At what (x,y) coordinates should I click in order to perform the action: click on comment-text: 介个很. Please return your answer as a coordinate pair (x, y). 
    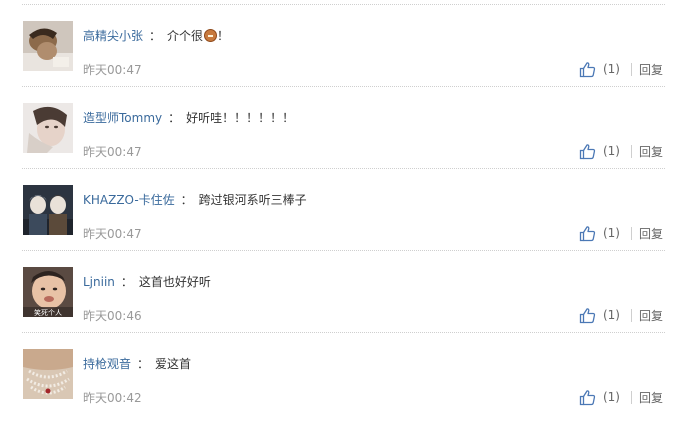
    Looking at the image, I should click on (185, 36).